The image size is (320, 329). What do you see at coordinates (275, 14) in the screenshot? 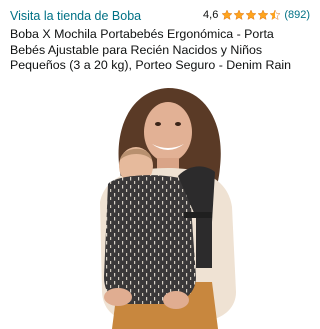
I see `star-half-icon` at bounding box center [275, 14].